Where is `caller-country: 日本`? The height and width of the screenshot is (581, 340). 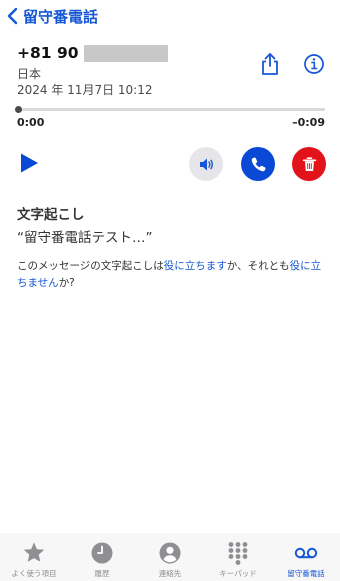
caller-country: 日本 is located at coordinates (29, 74).